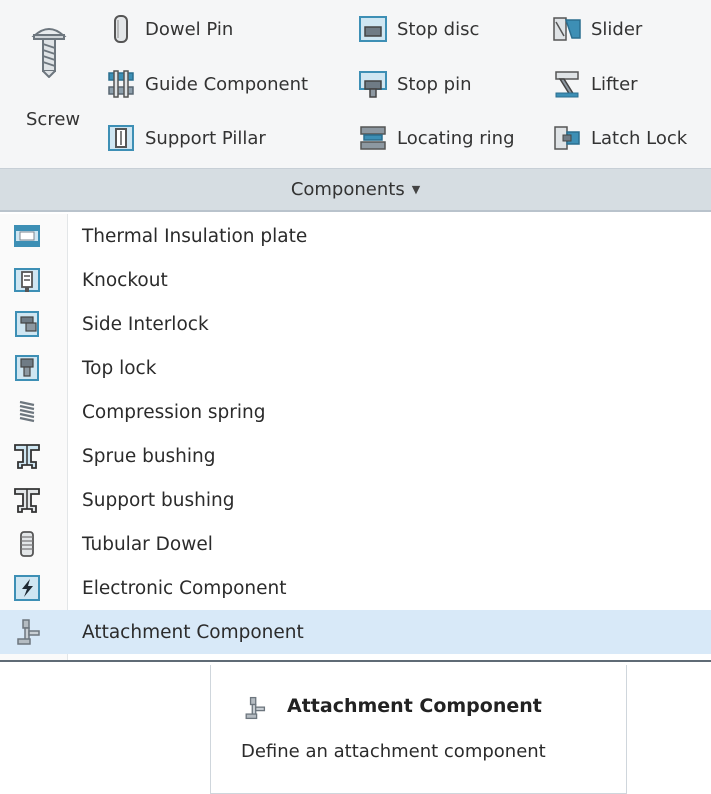 The width and height of the screenshot is (711, 794). I want to click on dowel-pin-icon, so click(121, 29).